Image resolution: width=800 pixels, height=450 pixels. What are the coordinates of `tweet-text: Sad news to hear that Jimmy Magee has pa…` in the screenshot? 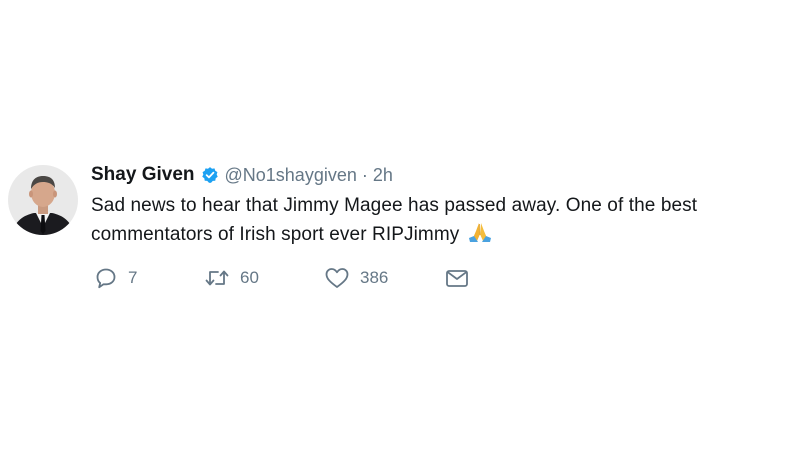 It's located at (436, 220).